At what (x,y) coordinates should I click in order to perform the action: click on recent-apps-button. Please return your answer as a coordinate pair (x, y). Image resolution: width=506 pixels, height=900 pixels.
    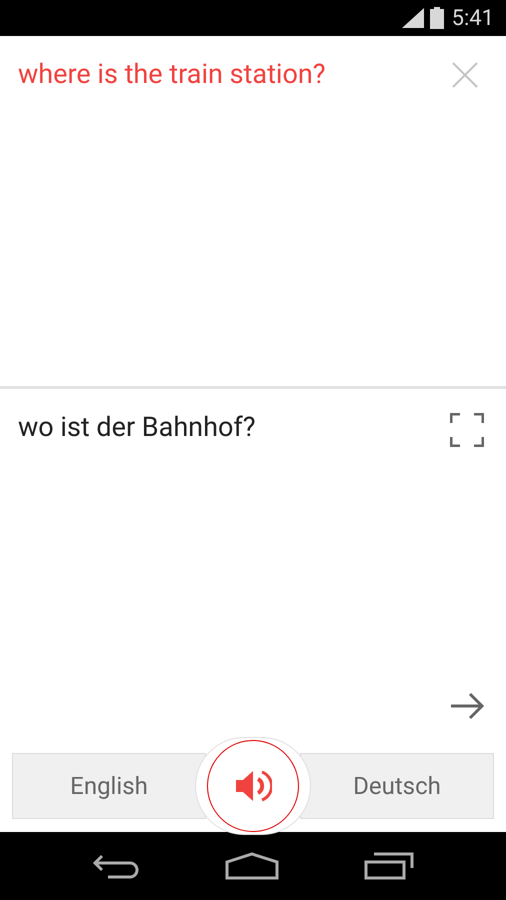
    Looking at the image, I should click on (389, 866).